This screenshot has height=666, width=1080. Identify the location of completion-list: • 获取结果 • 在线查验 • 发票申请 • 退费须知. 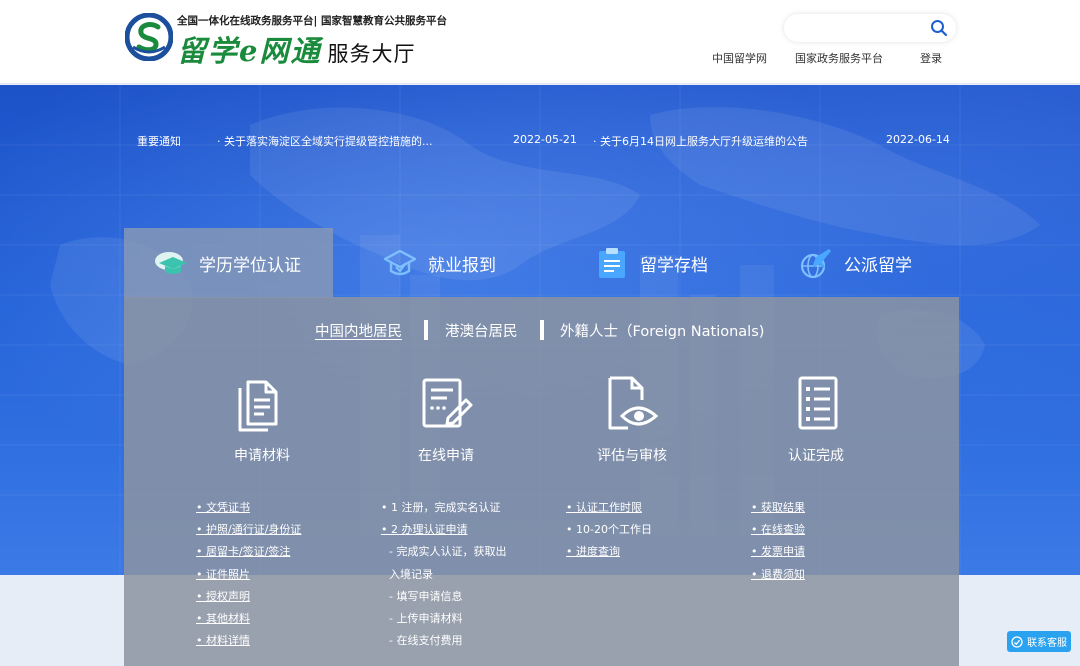
(778, 541).